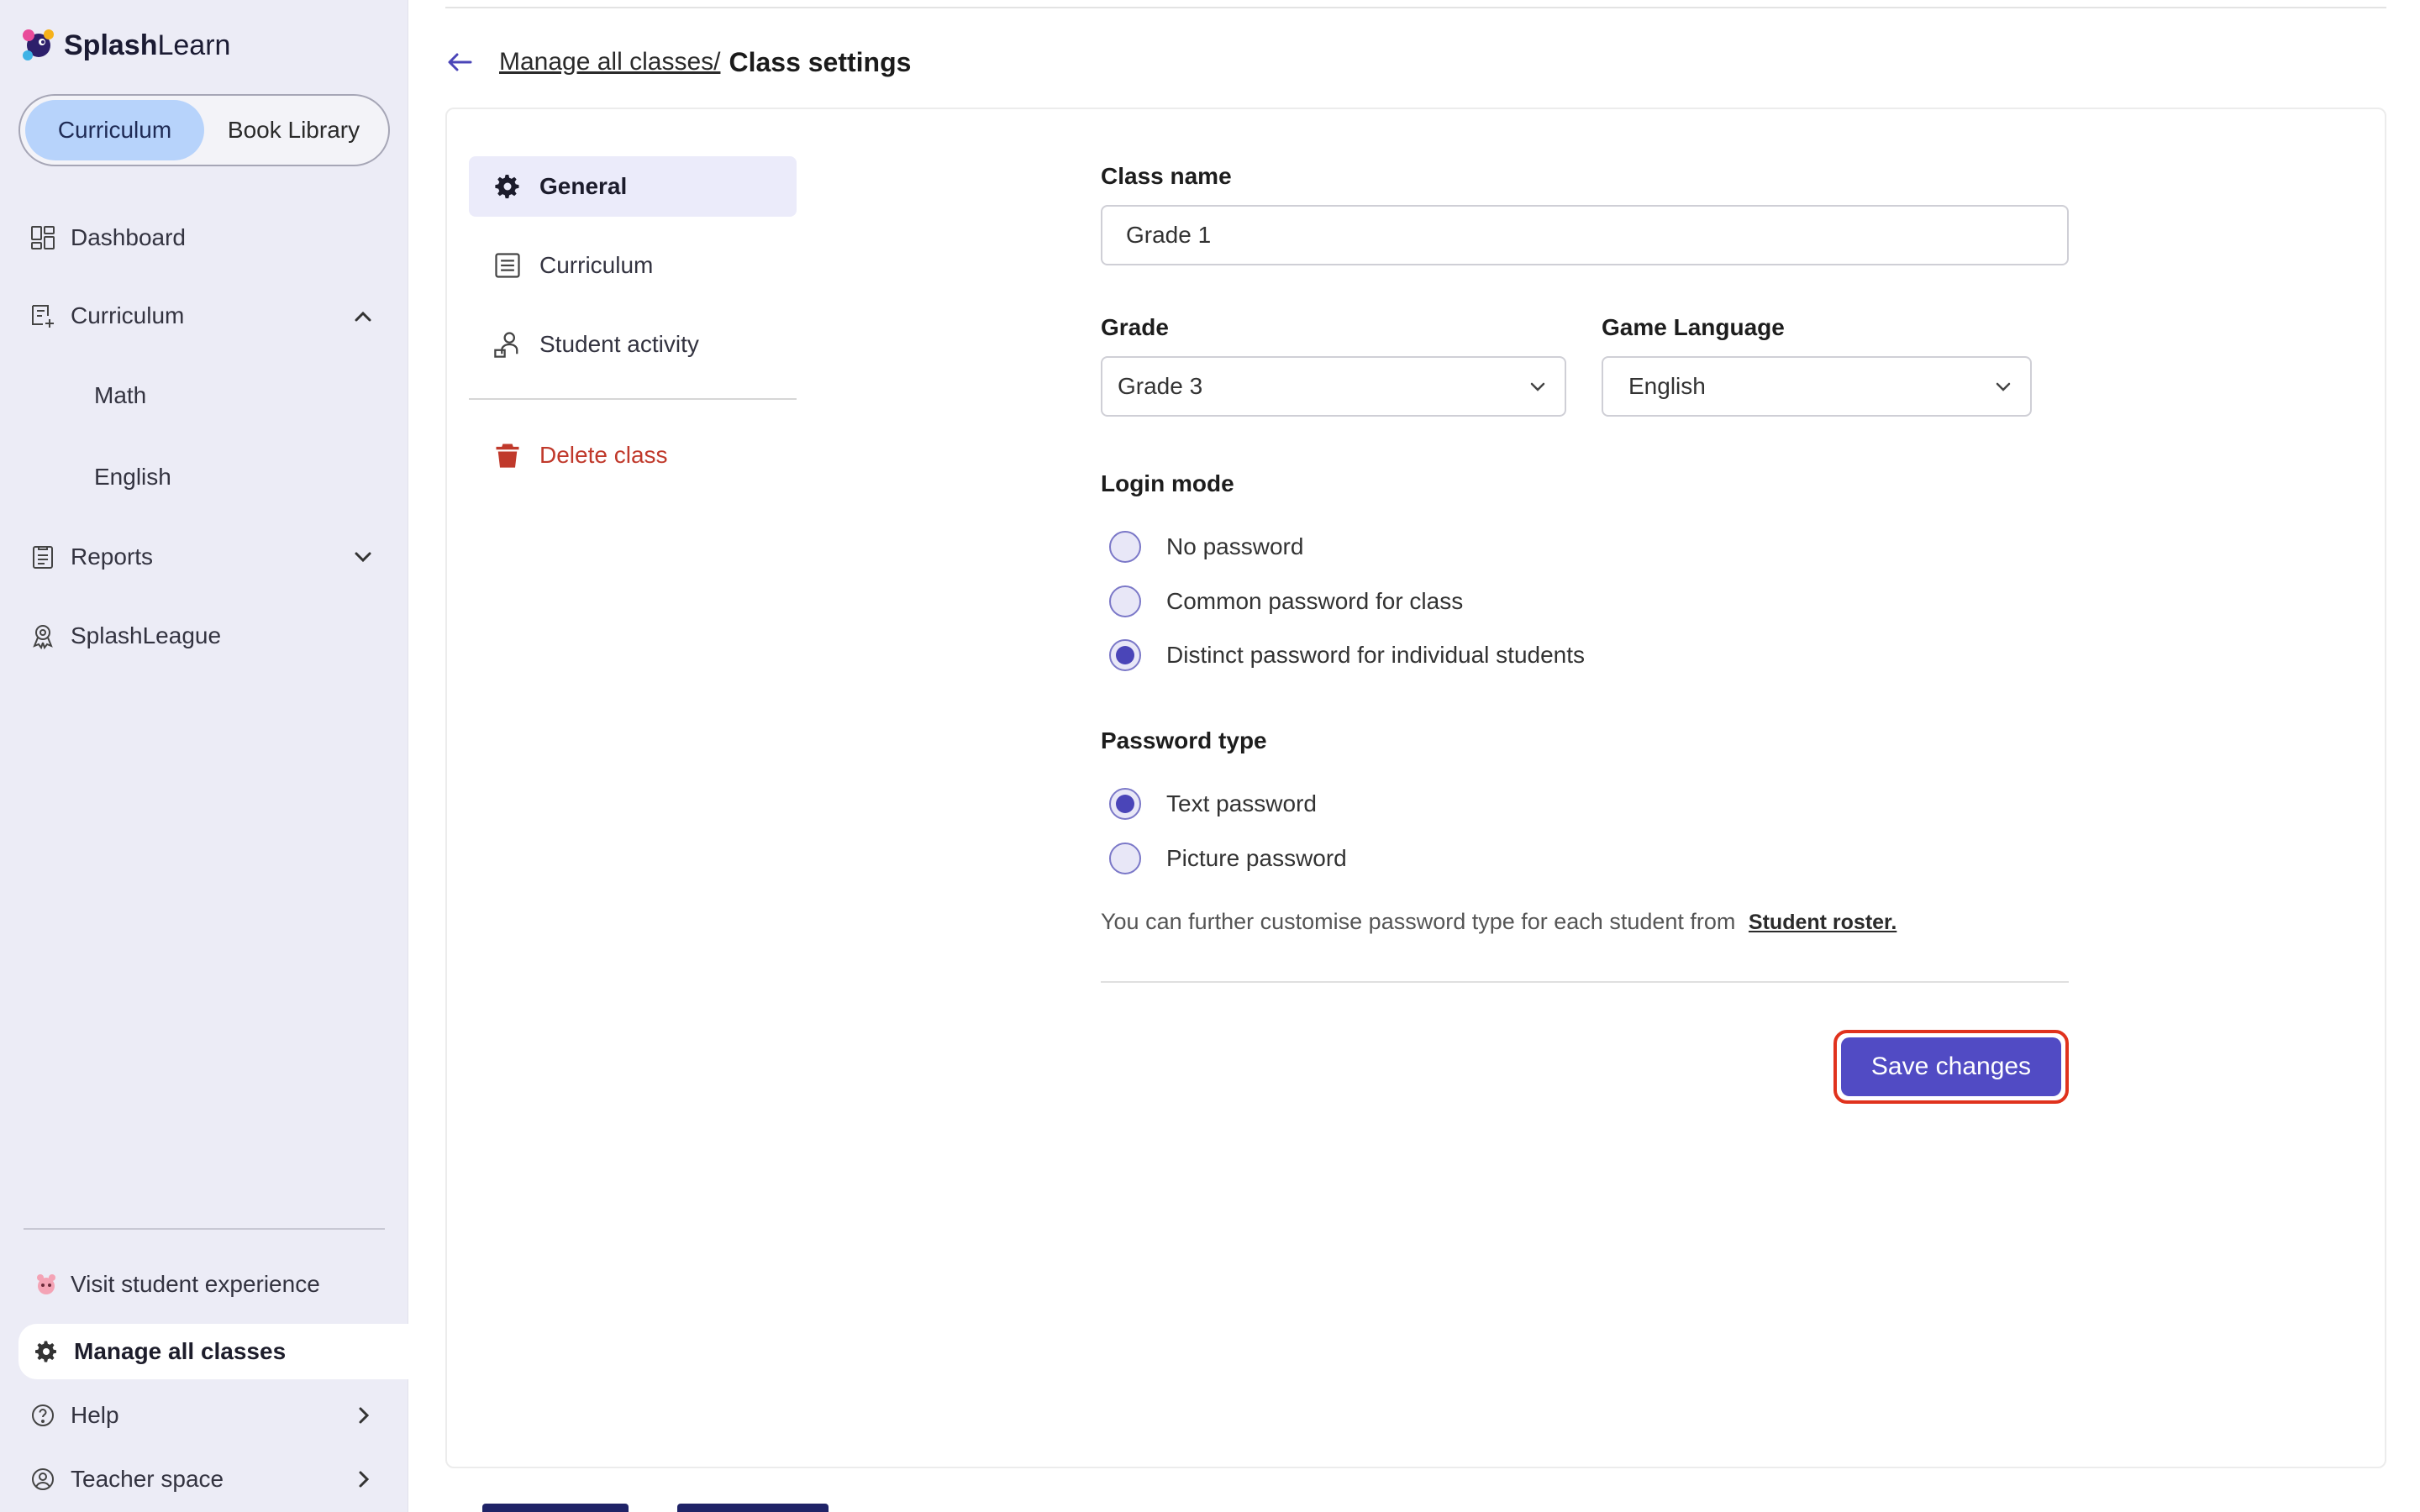 This screenshot has height=1512, width=2420. I want to click on sidebar-item-manage-classes: Manage all classes, so click(159, 1351).